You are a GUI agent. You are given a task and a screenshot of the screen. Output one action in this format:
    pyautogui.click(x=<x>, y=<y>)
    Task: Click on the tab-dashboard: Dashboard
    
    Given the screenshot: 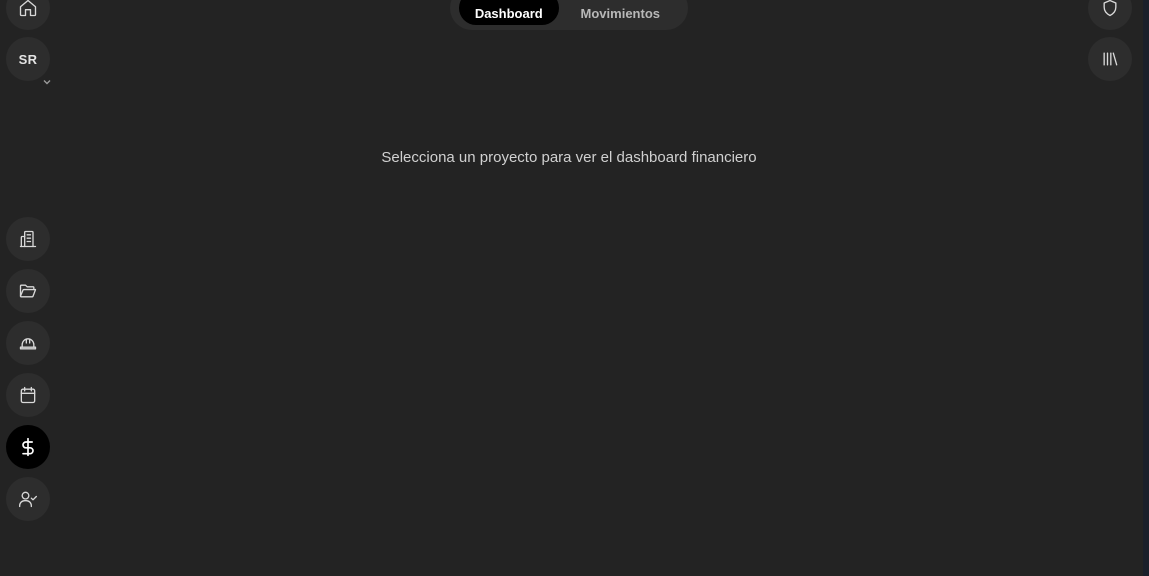 What is the action you would take?
    pyautogui.click(x=509, y=12)
    